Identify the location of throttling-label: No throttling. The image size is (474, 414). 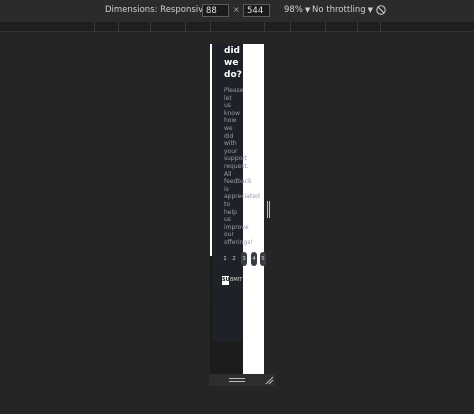
(339, 10).